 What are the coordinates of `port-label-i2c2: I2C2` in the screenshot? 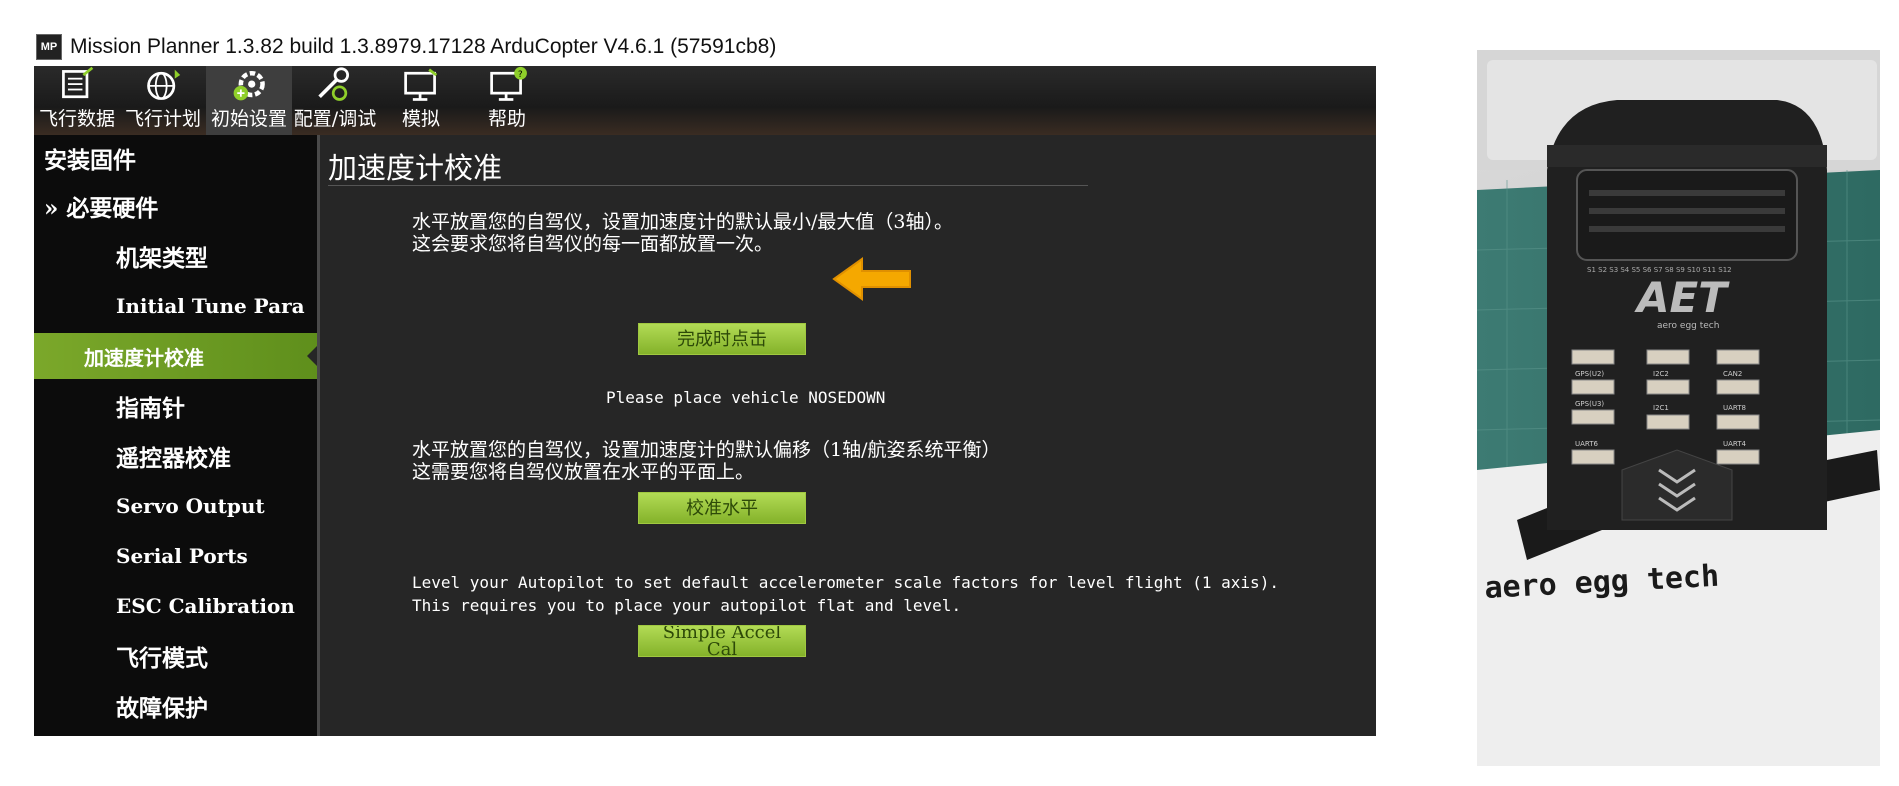 It's located at (1661, 374).